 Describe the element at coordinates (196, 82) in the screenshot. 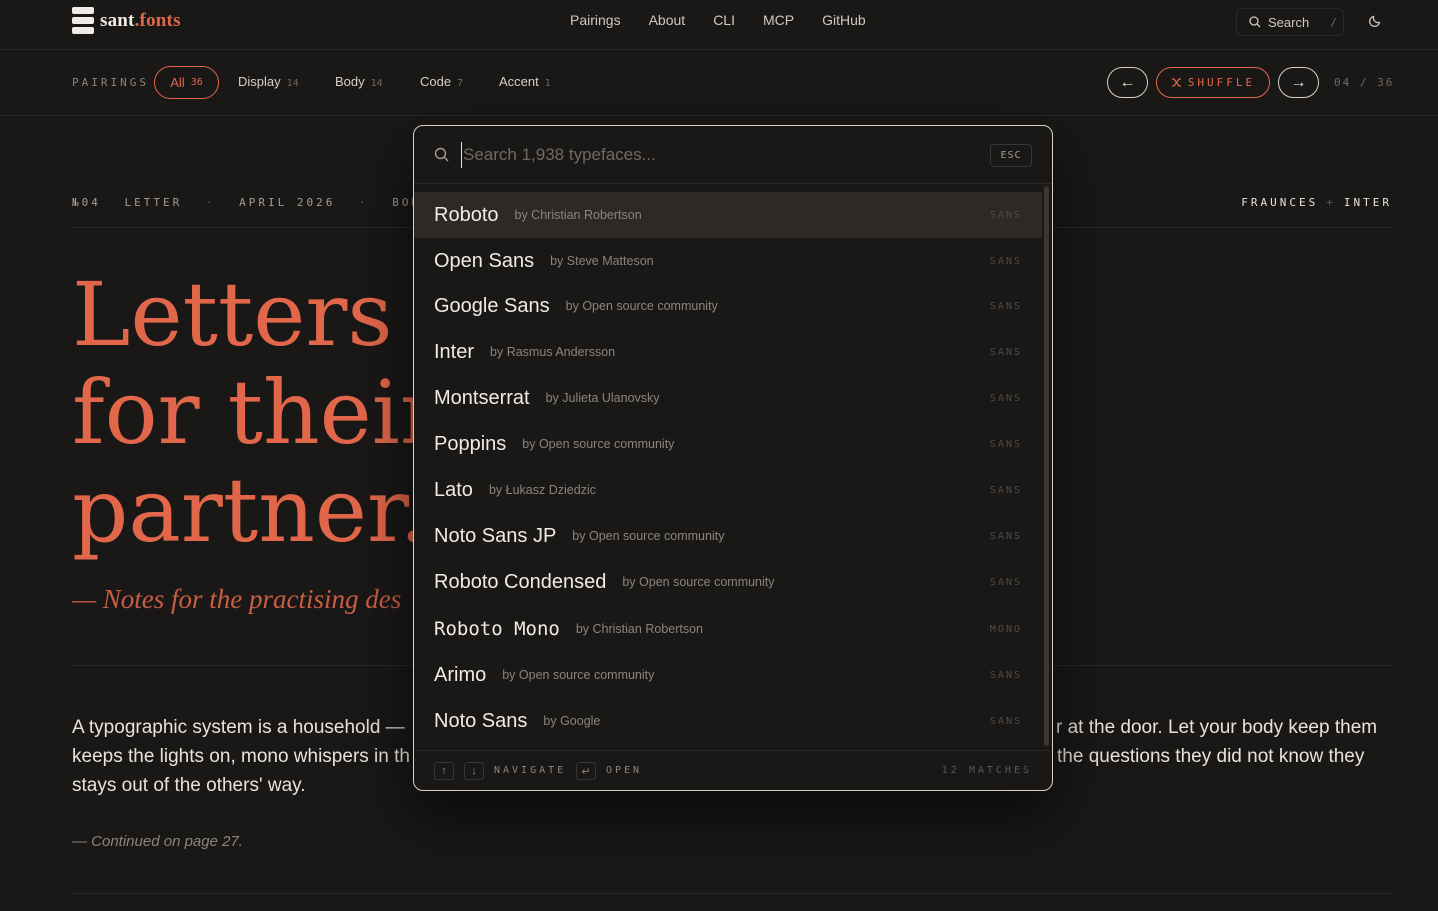

I see `filter-all-count: 36` at that location.